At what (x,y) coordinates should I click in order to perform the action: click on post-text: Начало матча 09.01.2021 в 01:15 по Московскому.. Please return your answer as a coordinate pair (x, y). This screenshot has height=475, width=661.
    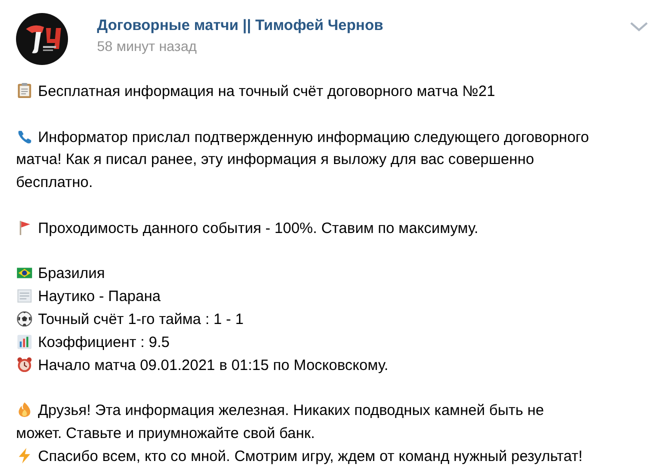
    Looking at the image, I should click on (213, 365).